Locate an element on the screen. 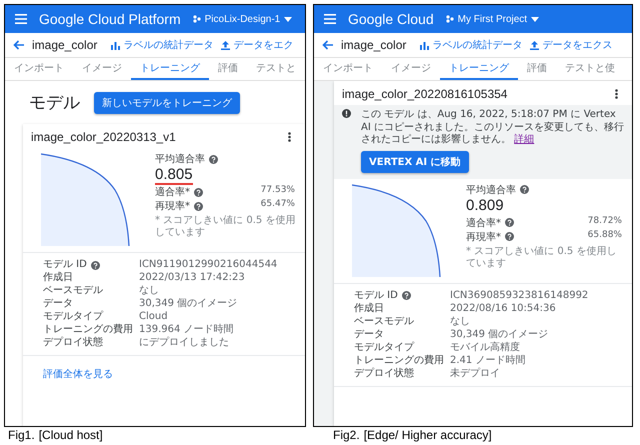 The image size is (640, 445). project-selector: My First Project is located at coordinates (493, 19).